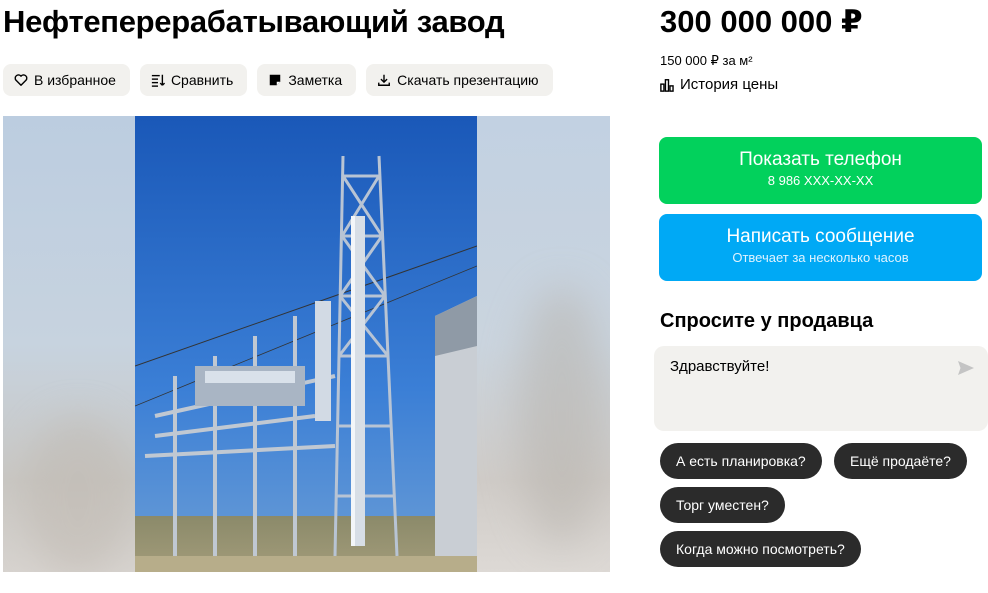 This screenshot has height=593, width=988. Describe the element at coordinates (202, 80) in the screenshot. I see `compare-label: Сравнить` at that location.